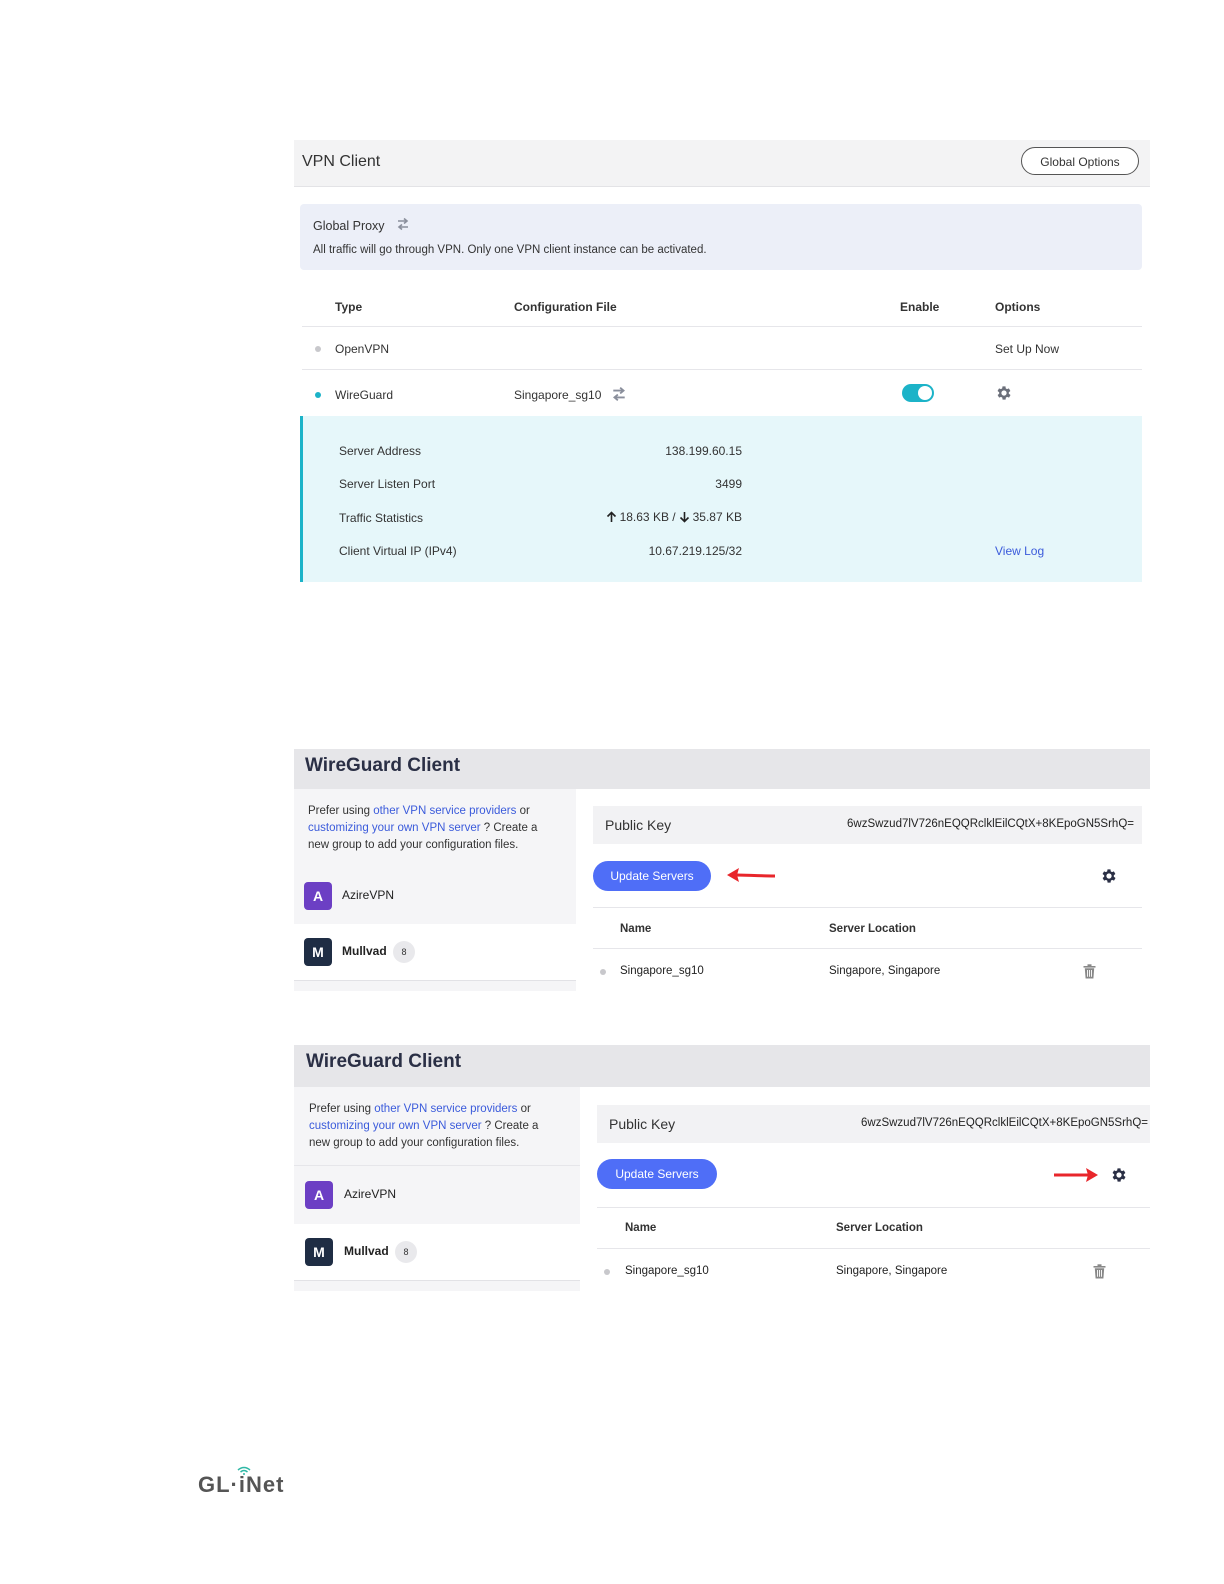 This screenshot has height=1584, width=1224. I want to click on gl-inet-logo: GL·iNet, so click(253, 1482).